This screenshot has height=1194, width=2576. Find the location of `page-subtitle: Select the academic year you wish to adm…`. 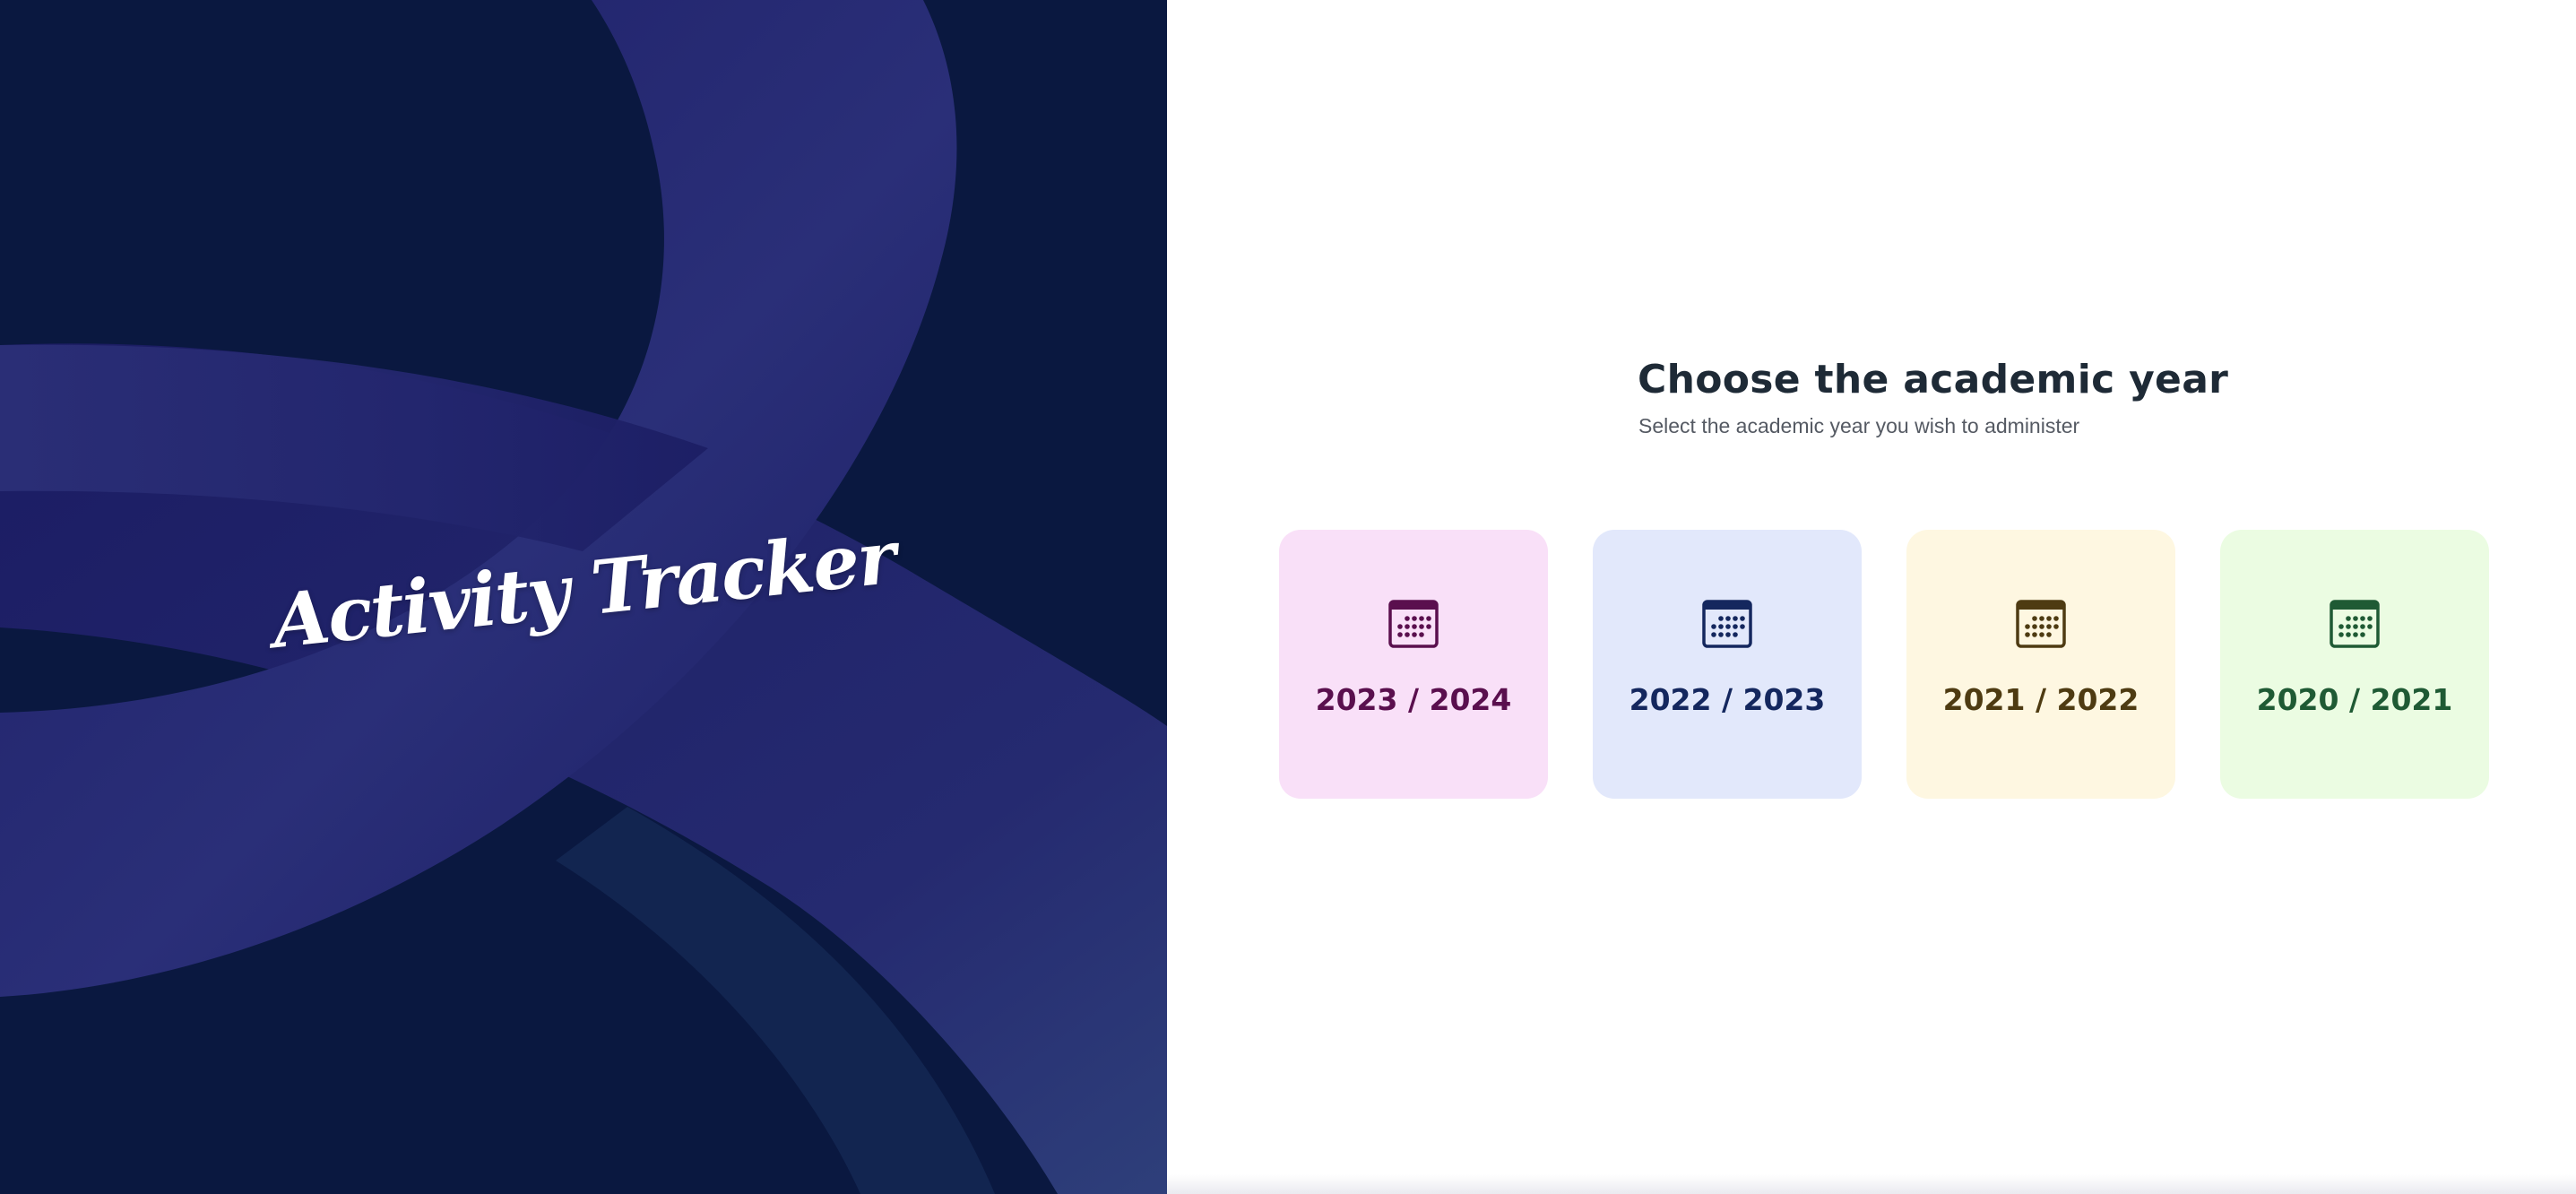

page-subtitle: Select the academic year you wish to adm… is located at coordinates (1859, 425).